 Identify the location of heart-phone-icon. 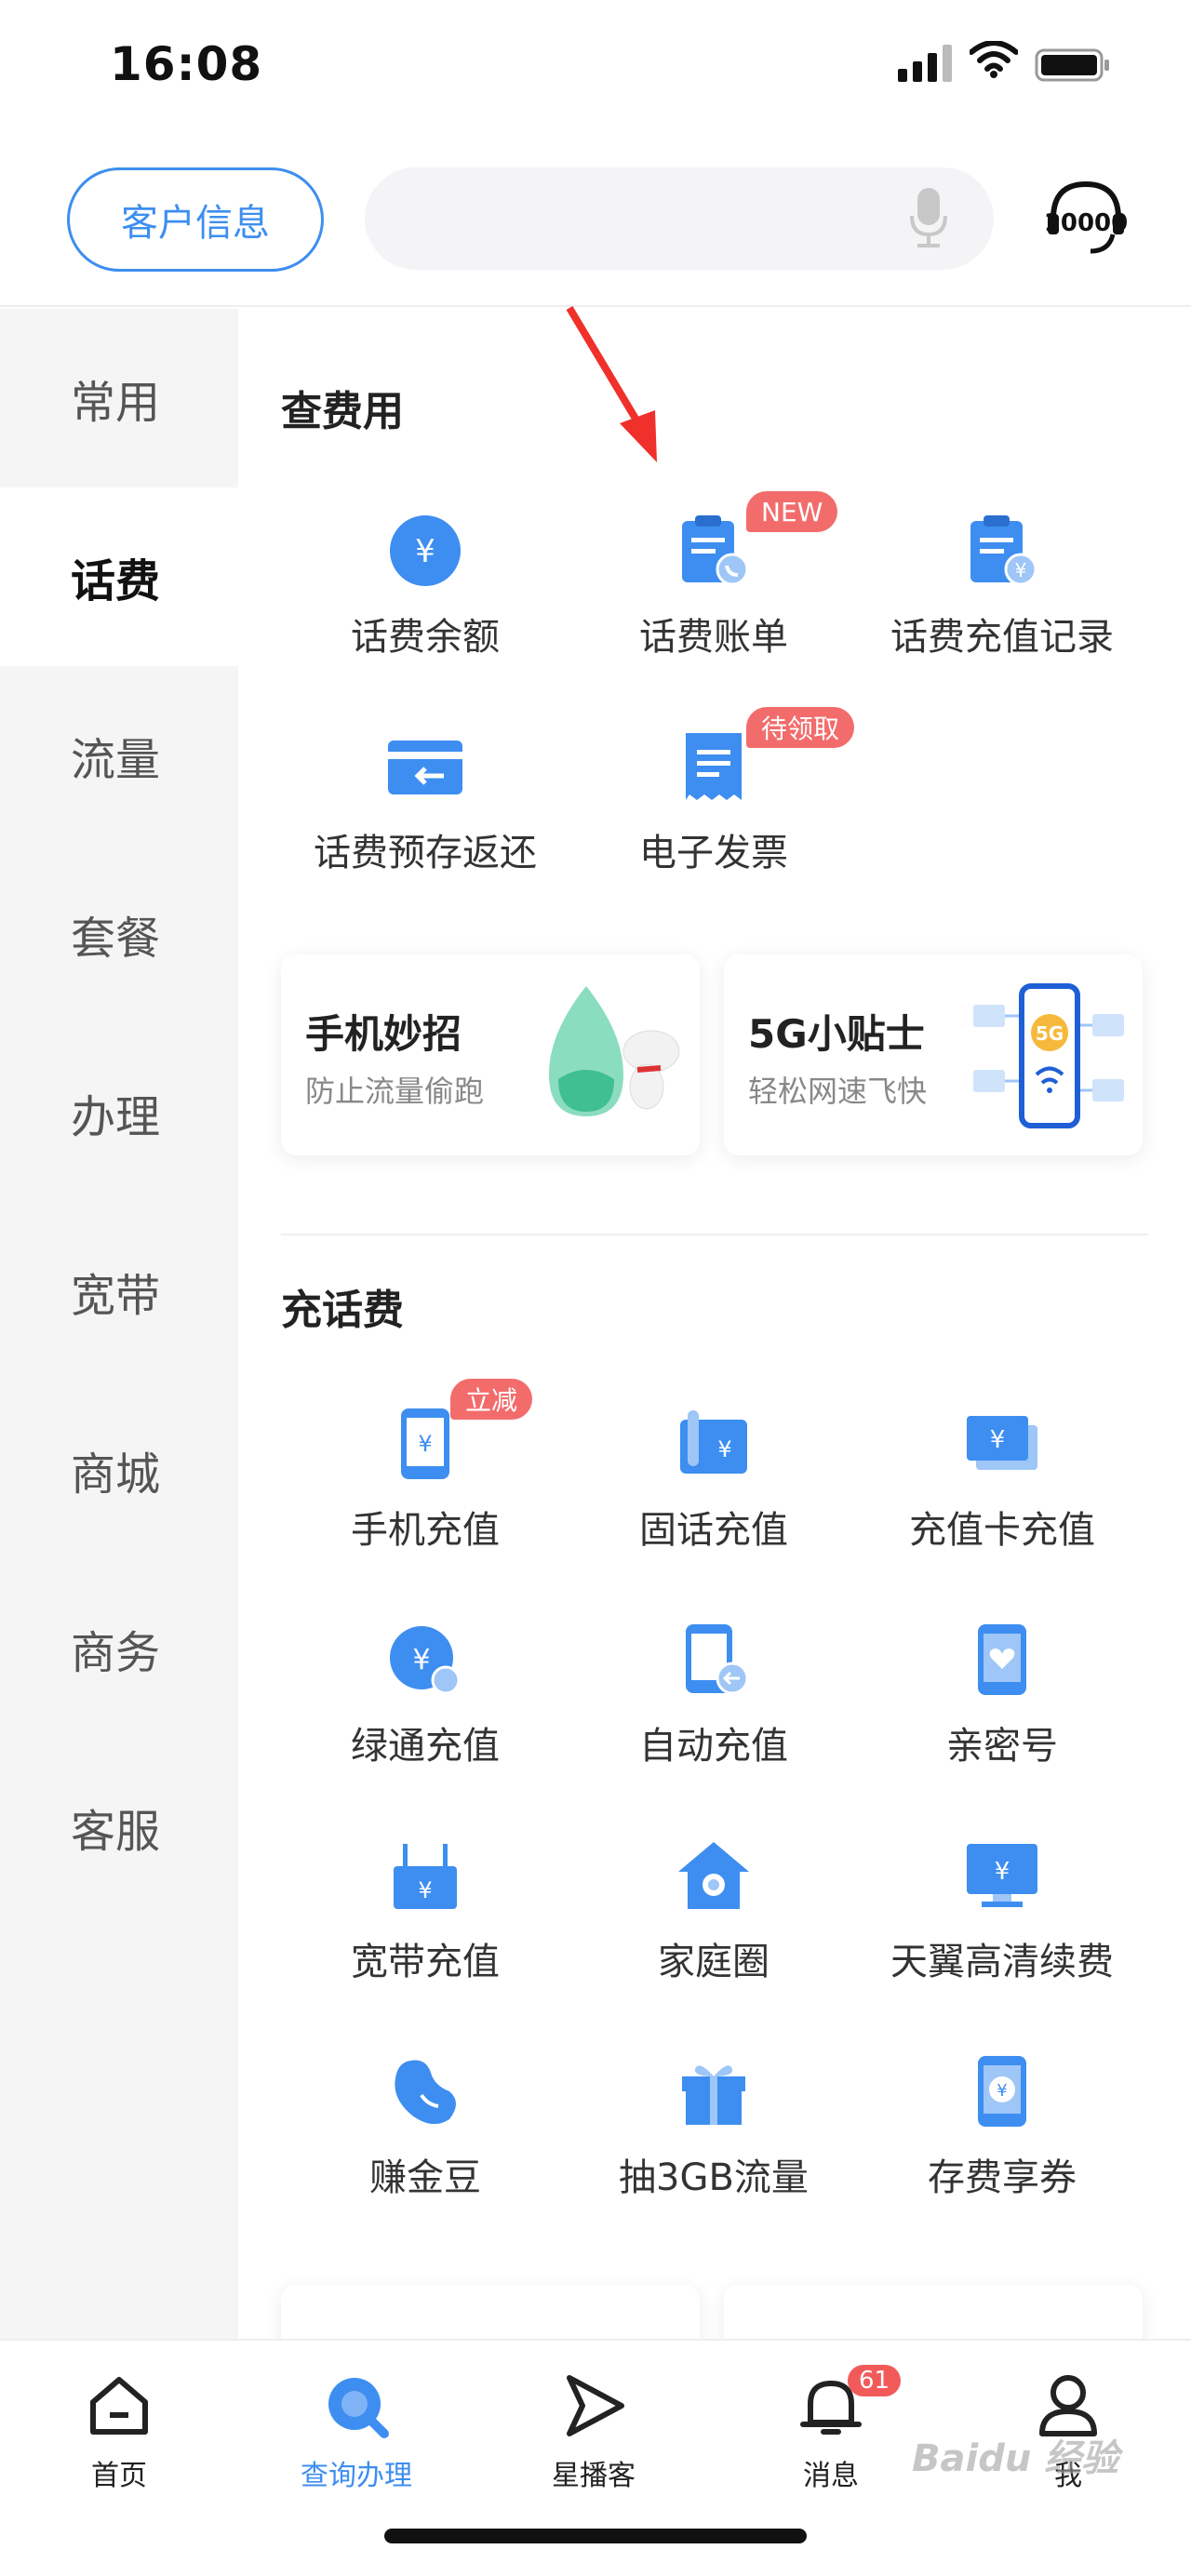
(1002, 1659).